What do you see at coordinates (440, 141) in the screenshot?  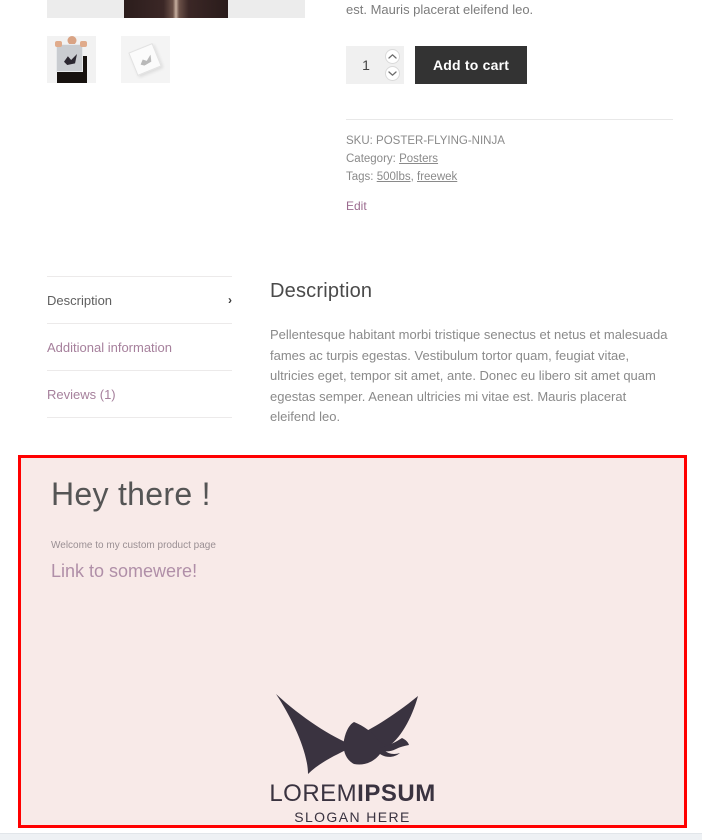 I see `sku-value: POSTER-FLYING-NINJA` at bounding box center [440, 141].